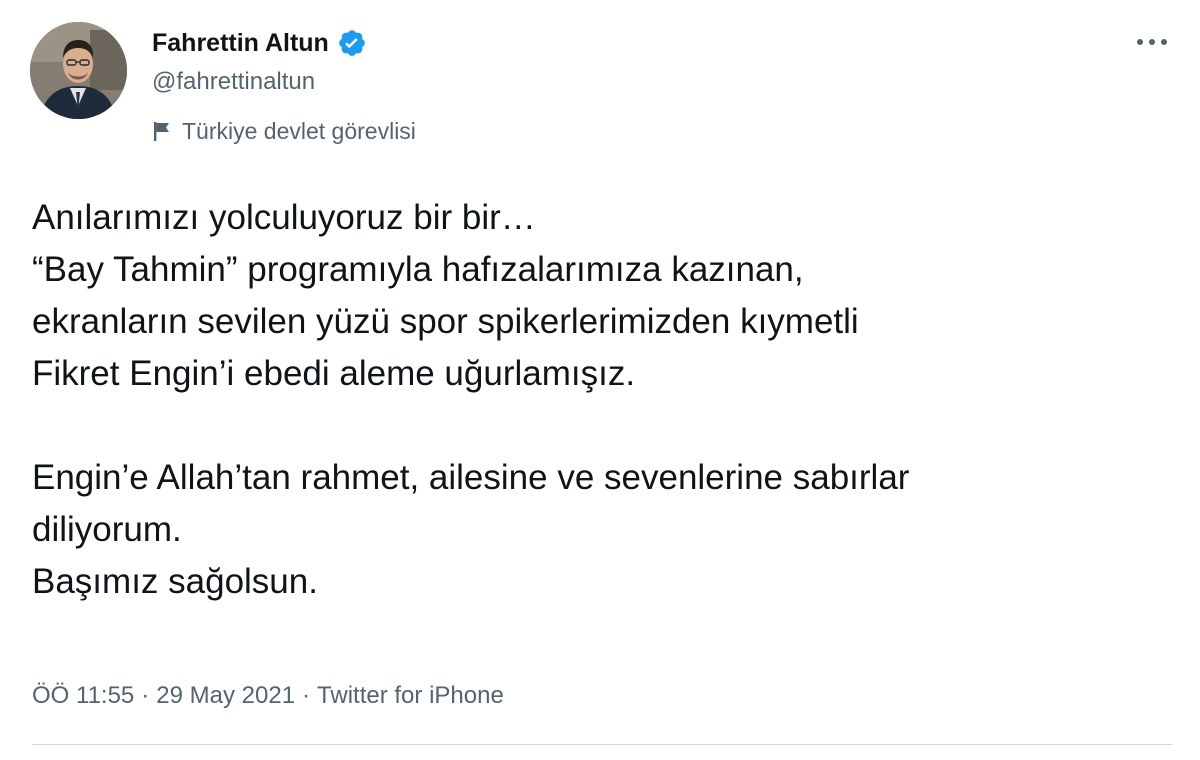 The height and width of the screenshot is (760, 1200). I want to click on author-display-name: Fahrettin Altun, so click(240, 43).